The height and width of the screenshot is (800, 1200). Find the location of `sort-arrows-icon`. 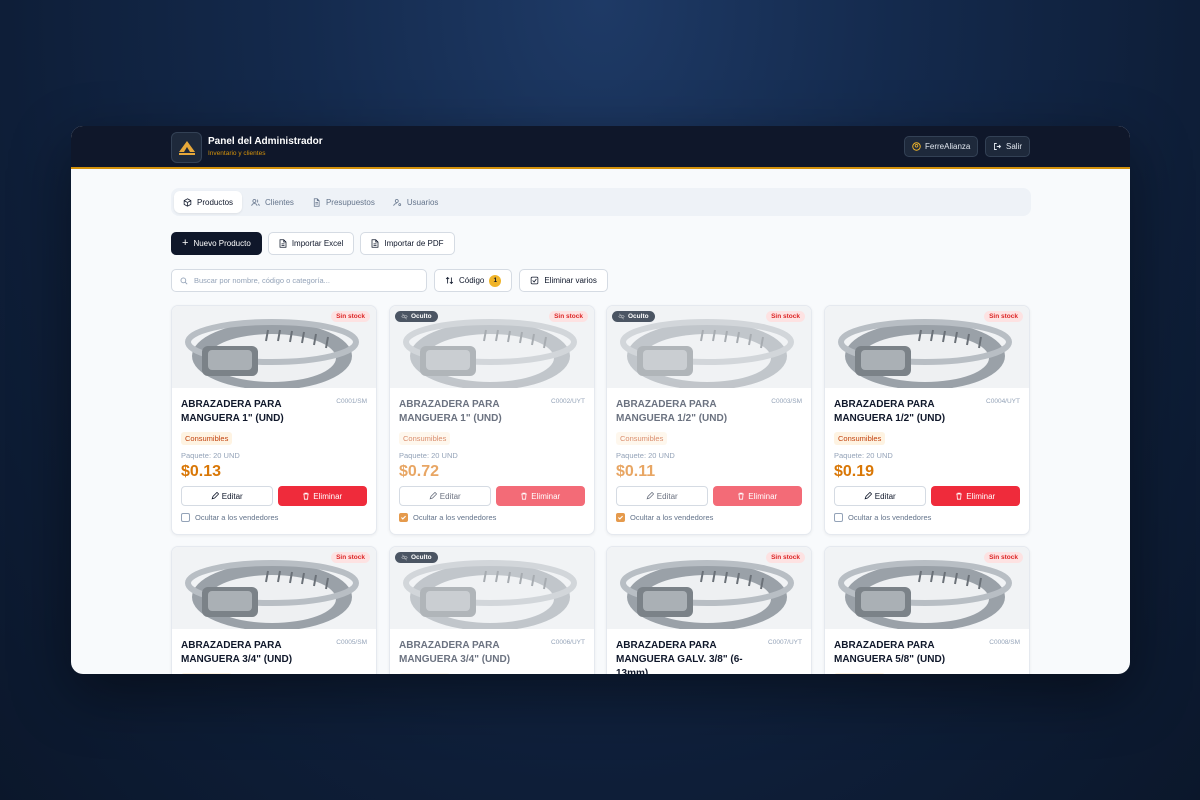

sort-arrows-icon is located at coordinates (449, 280).